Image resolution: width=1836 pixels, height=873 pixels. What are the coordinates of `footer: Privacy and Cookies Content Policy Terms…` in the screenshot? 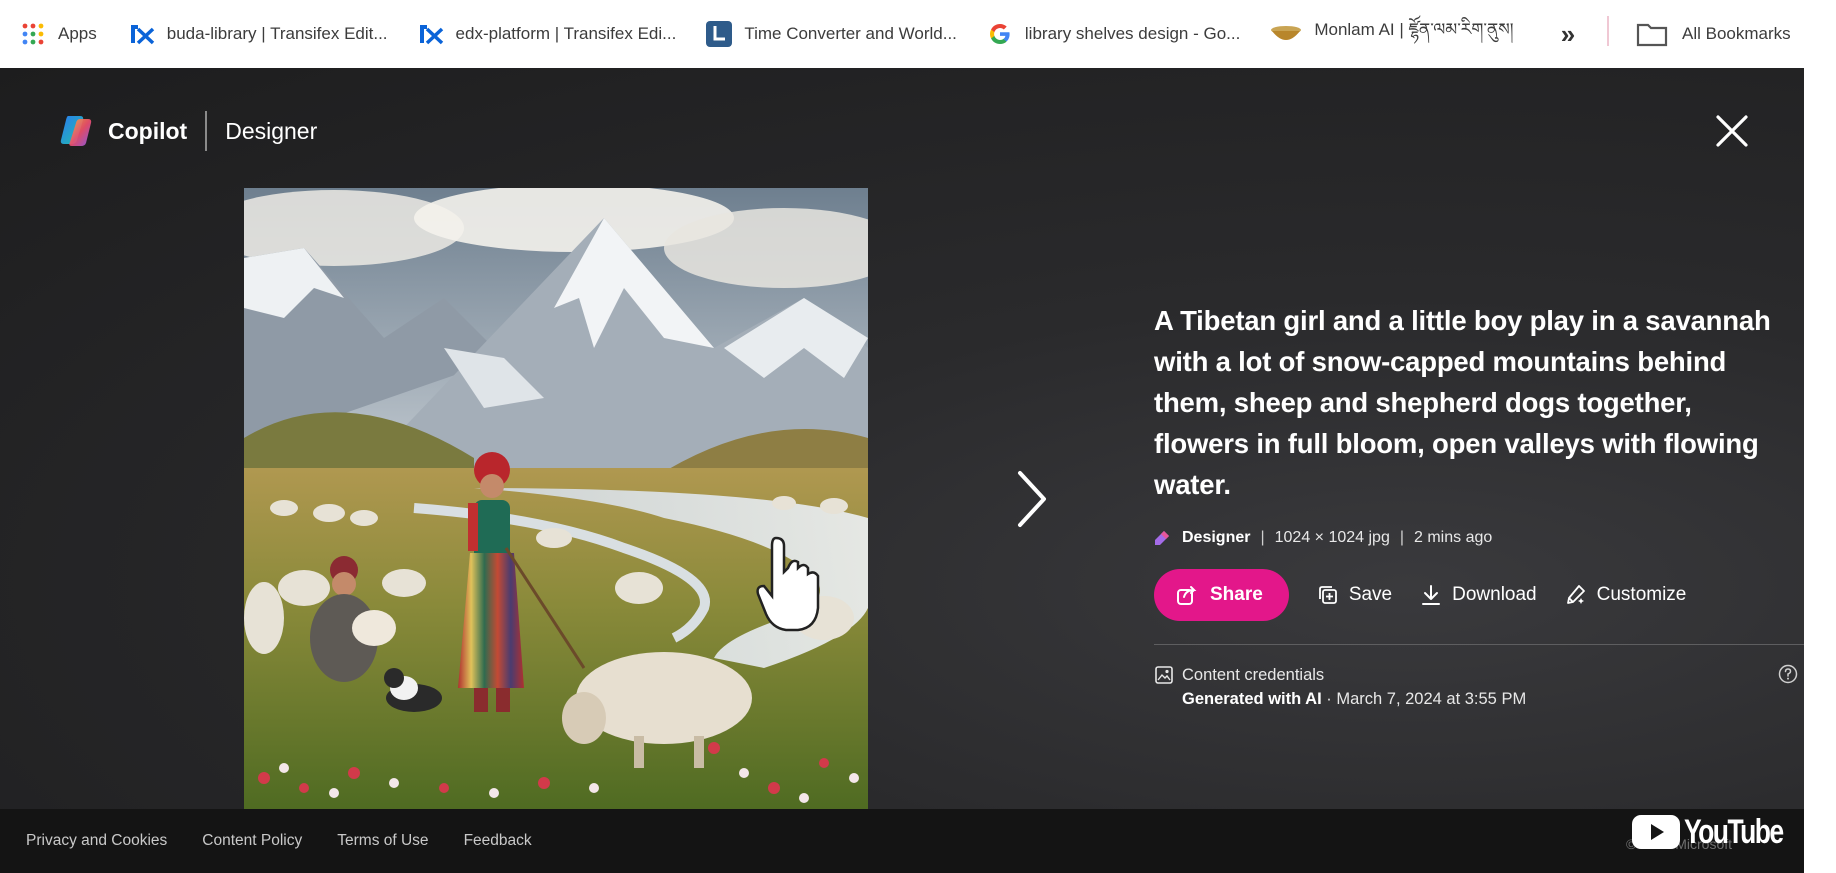 It's located at (902, 841).